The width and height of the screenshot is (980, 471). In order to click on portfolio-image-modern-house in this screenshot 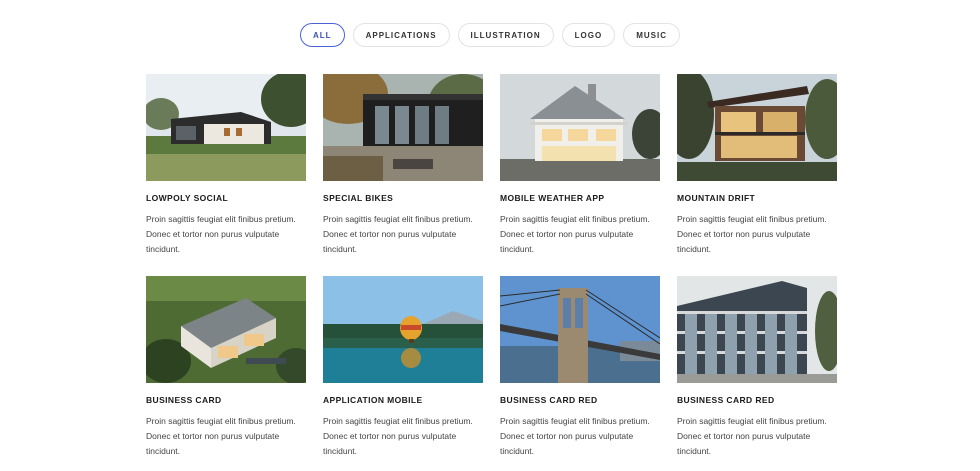, I will do `click(226, 127)`.